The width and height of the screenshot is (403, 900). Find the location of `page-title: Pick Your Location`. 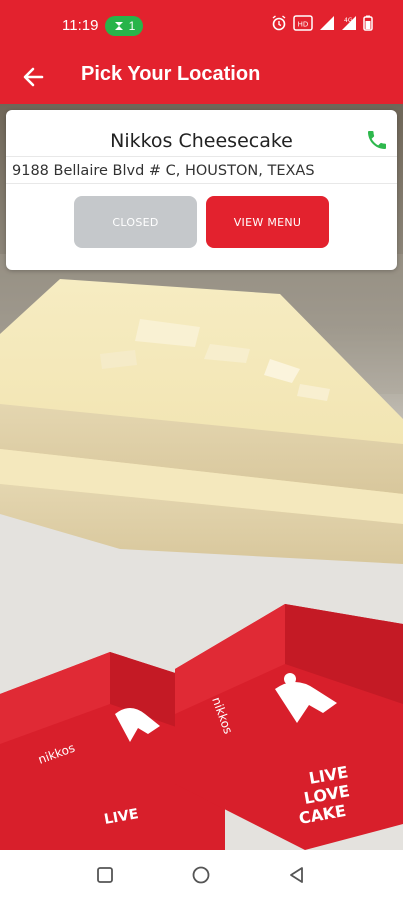

page-title: Pick Your Location is located at coordinates (171, 74).